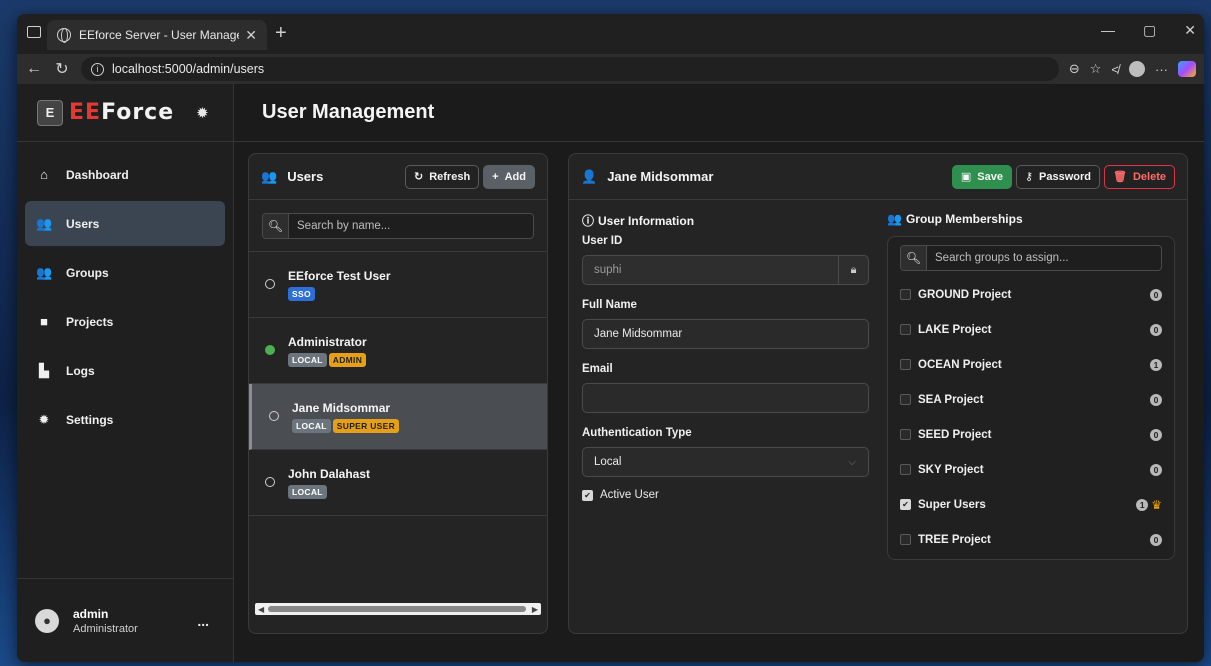 The height and width of the screenshot is (666, 1211). I want to click on add-user-button: + Add, so click(509, 176).